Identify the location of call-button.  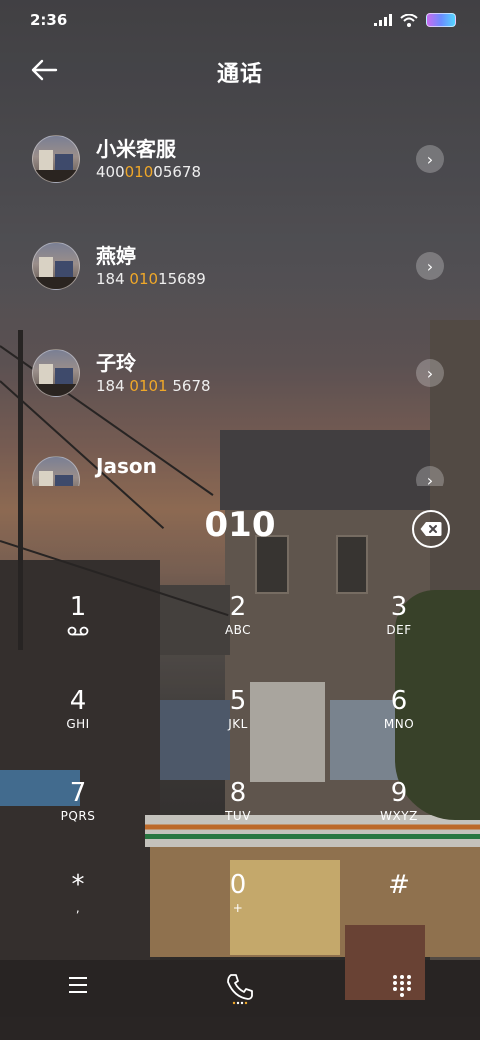
(240, 987).